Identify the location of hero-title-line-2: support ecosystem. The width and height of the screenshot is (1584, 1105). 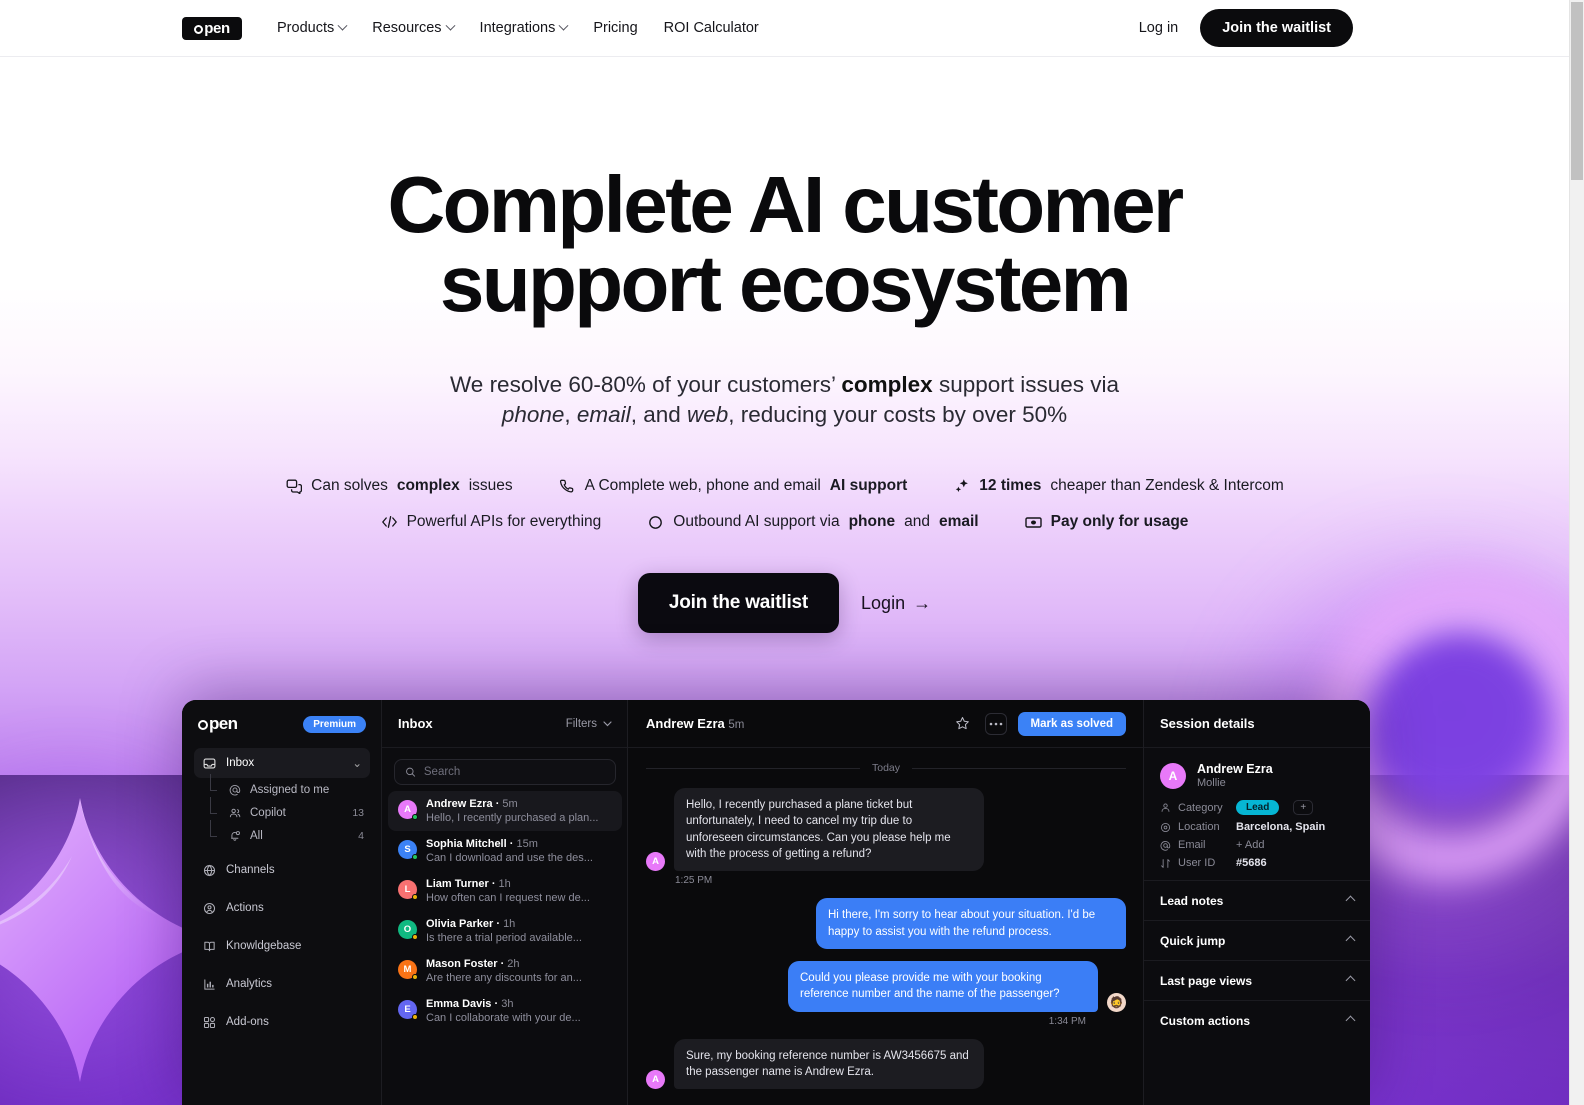
(785, 284).